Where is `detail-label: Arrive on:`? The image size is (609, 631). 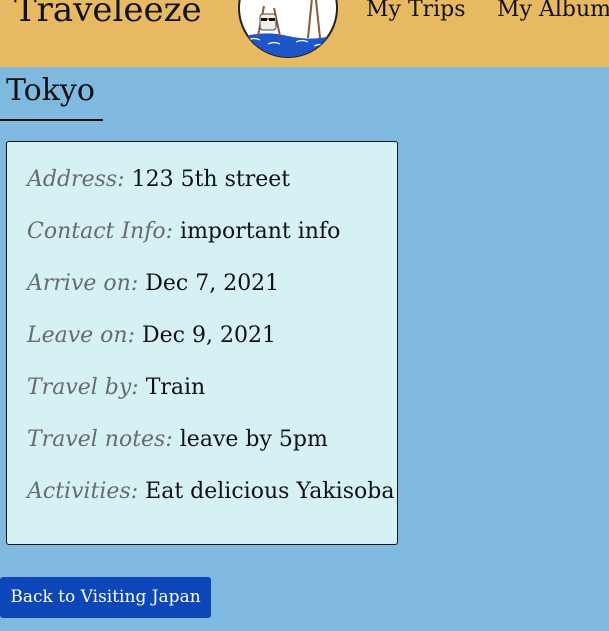 detail-label: Arrive on: is located at coordinates (83, 283).